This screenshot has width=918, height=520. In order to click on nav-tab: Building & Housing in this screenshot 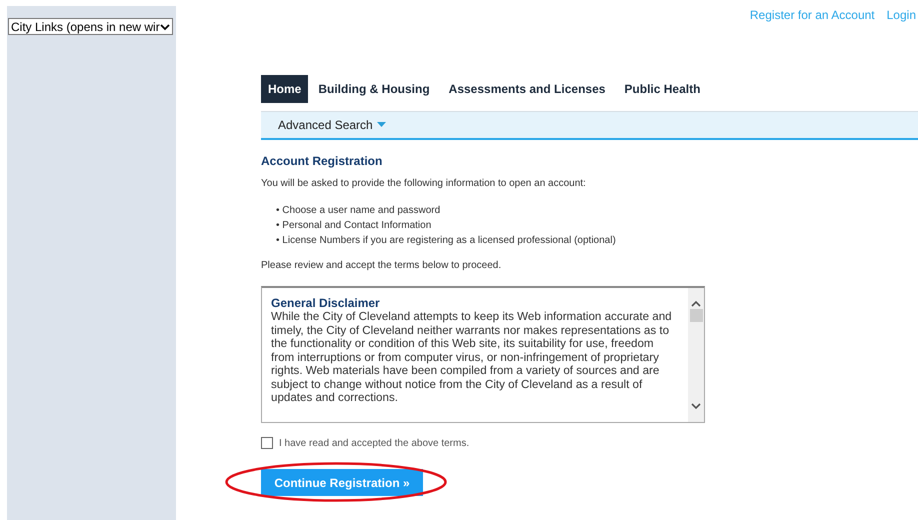, I will do `click(374, 89)`.